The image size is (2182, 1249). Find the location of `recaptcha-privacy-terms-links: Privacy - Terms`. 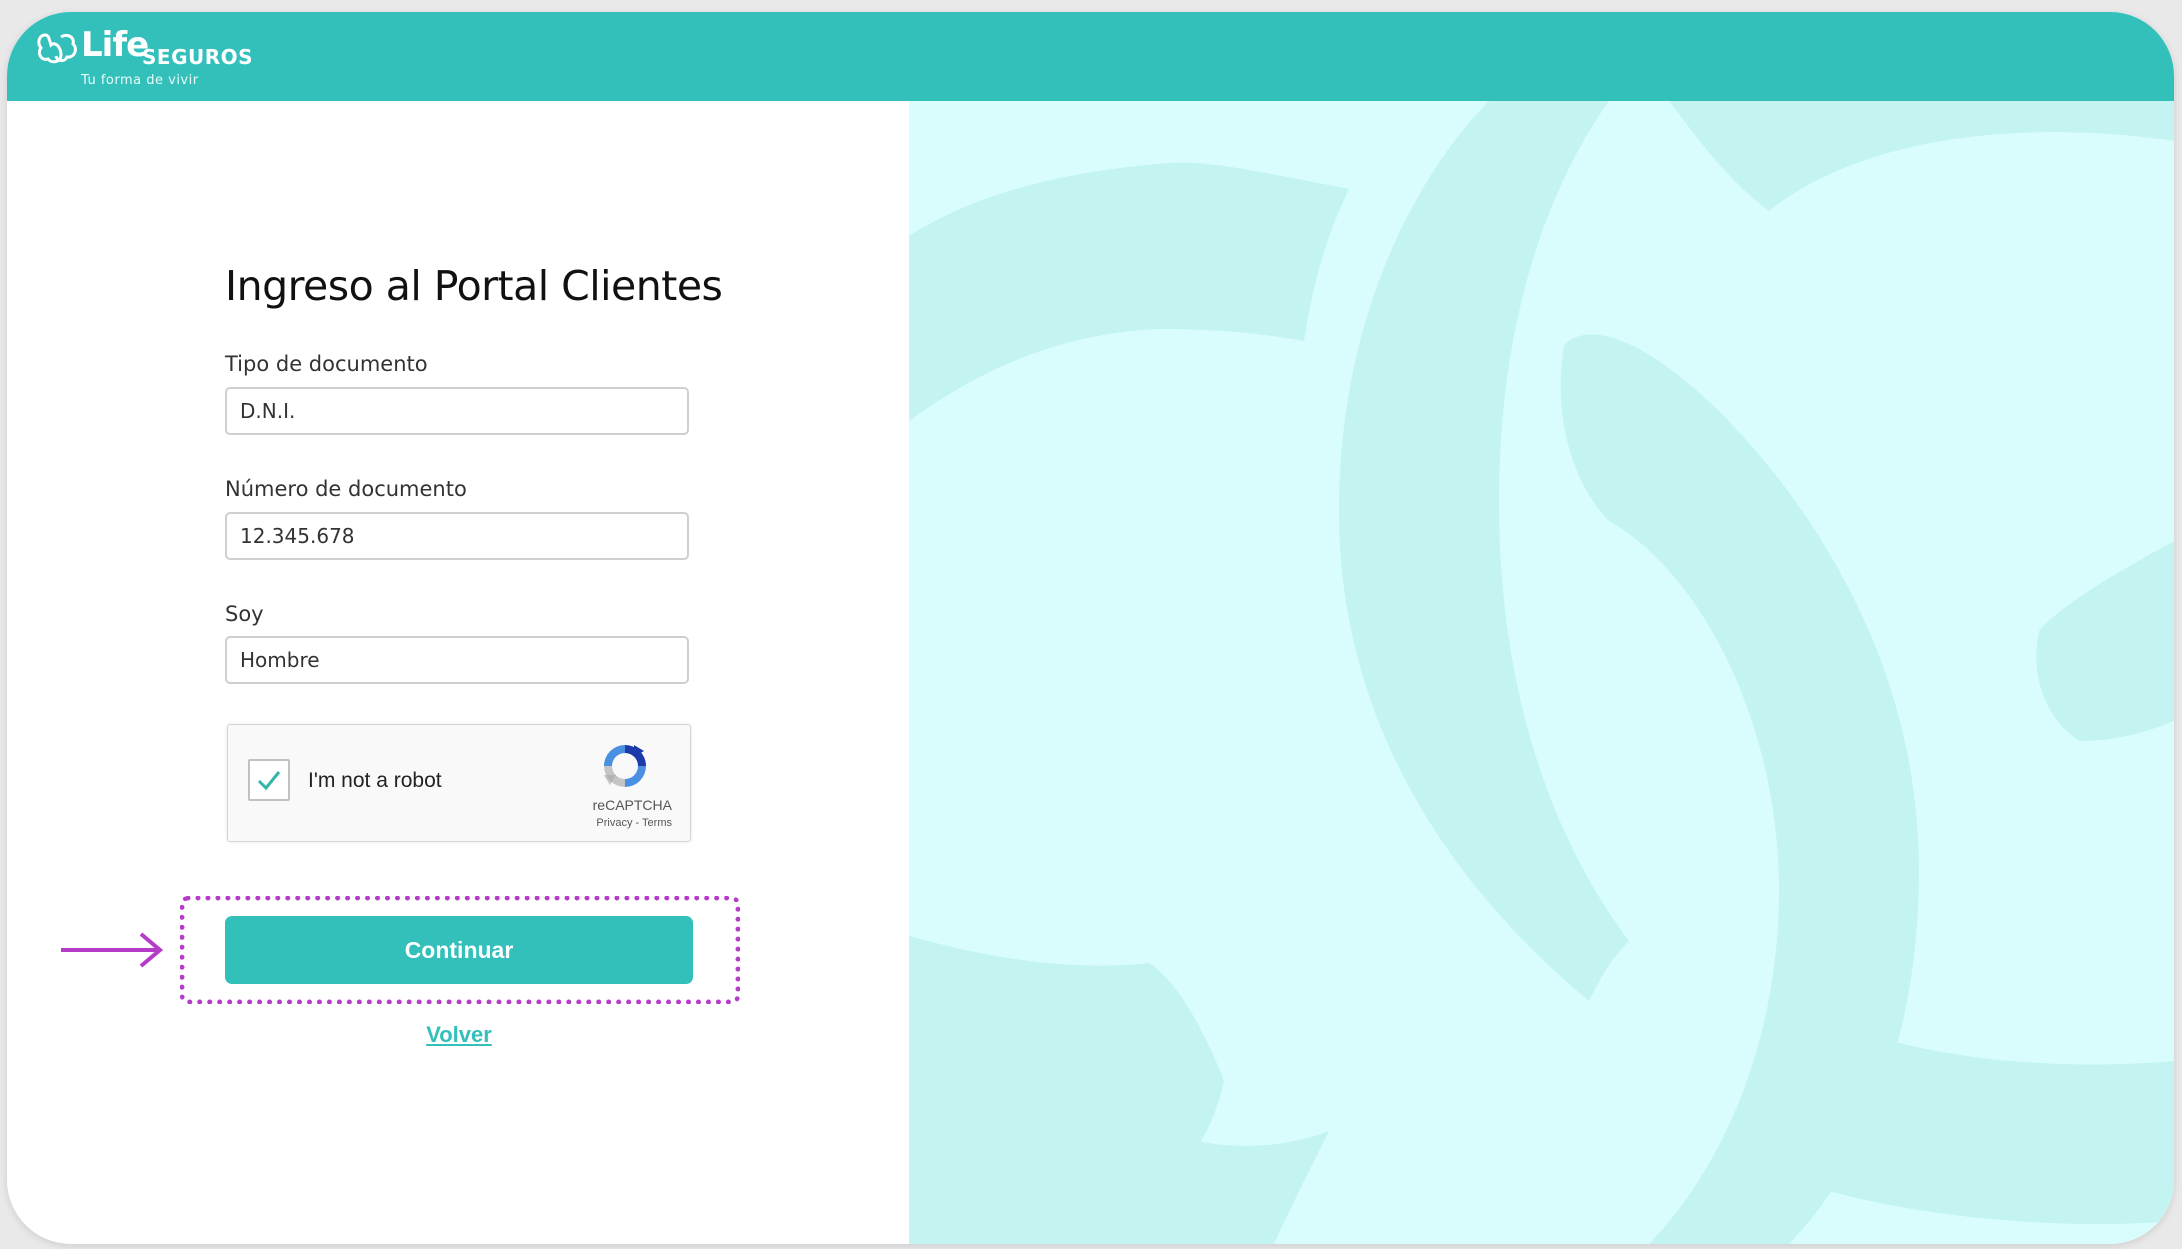

recaptcha-privacy-terms-links: Privacy - Terms is located at coordinates (634, 823).